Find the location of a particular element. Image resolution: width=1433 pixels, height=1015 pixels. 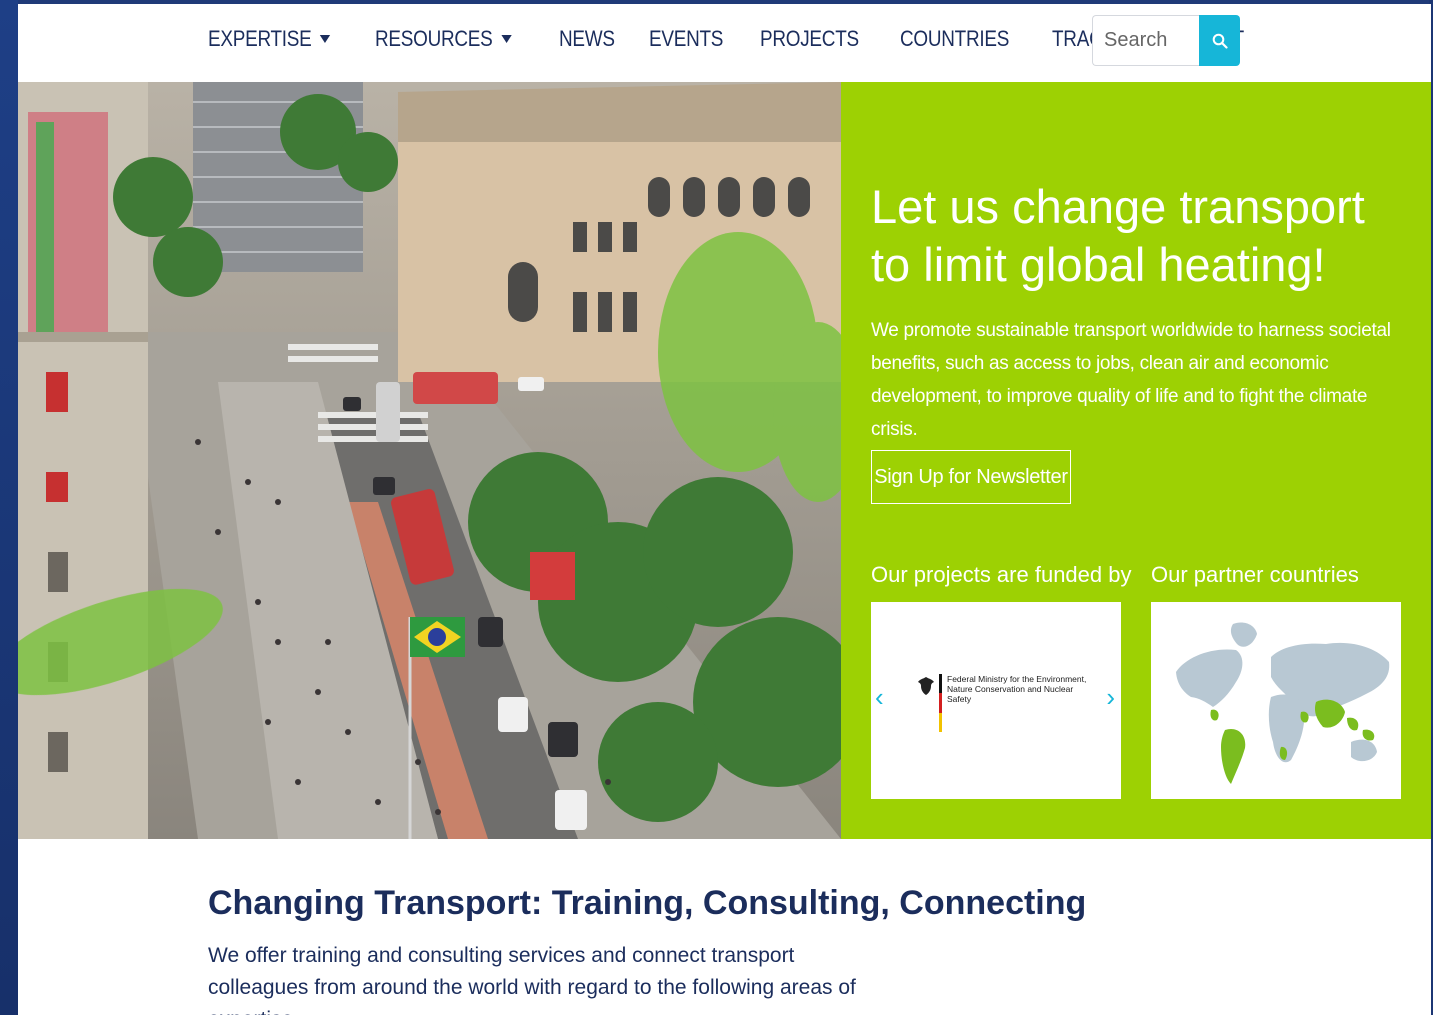

nav-item-news: NEWS is located at coordinates (587, 39).